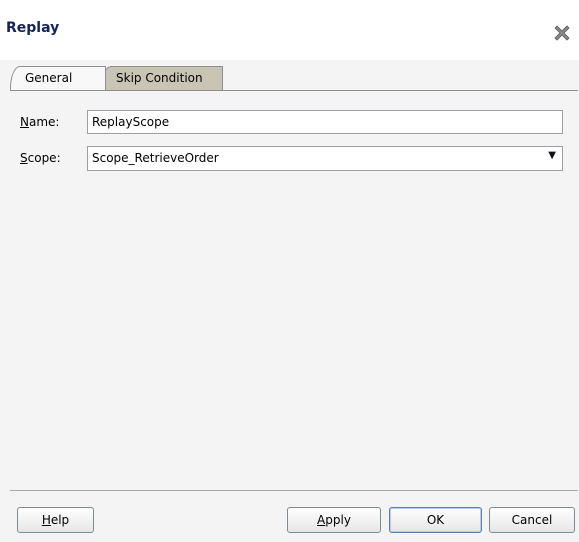 This screenshot has width=579, height=542. Describe the element at coordinates (44, 158) in the screenshot. I see `scope-label-text: cope:` at that location.